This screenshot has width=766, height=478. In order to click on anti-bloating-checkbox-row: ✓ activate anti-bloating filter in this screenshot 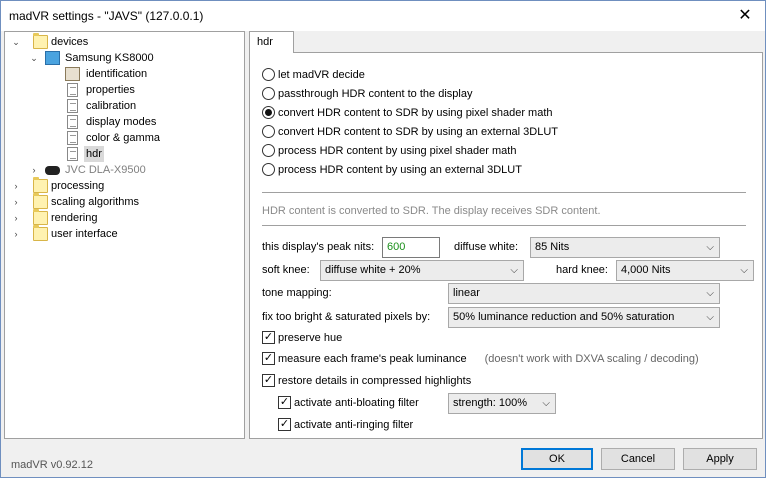, I will do `click(348, 403)`.